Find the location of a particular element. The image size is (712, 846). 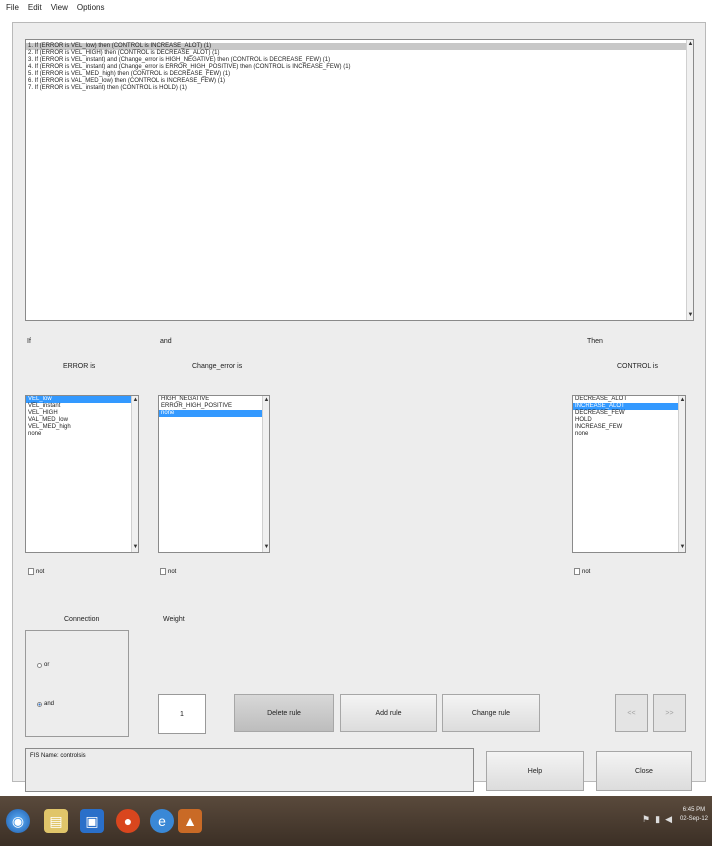

clock-time: 6:45 PM is located at coordinates (694, 810).